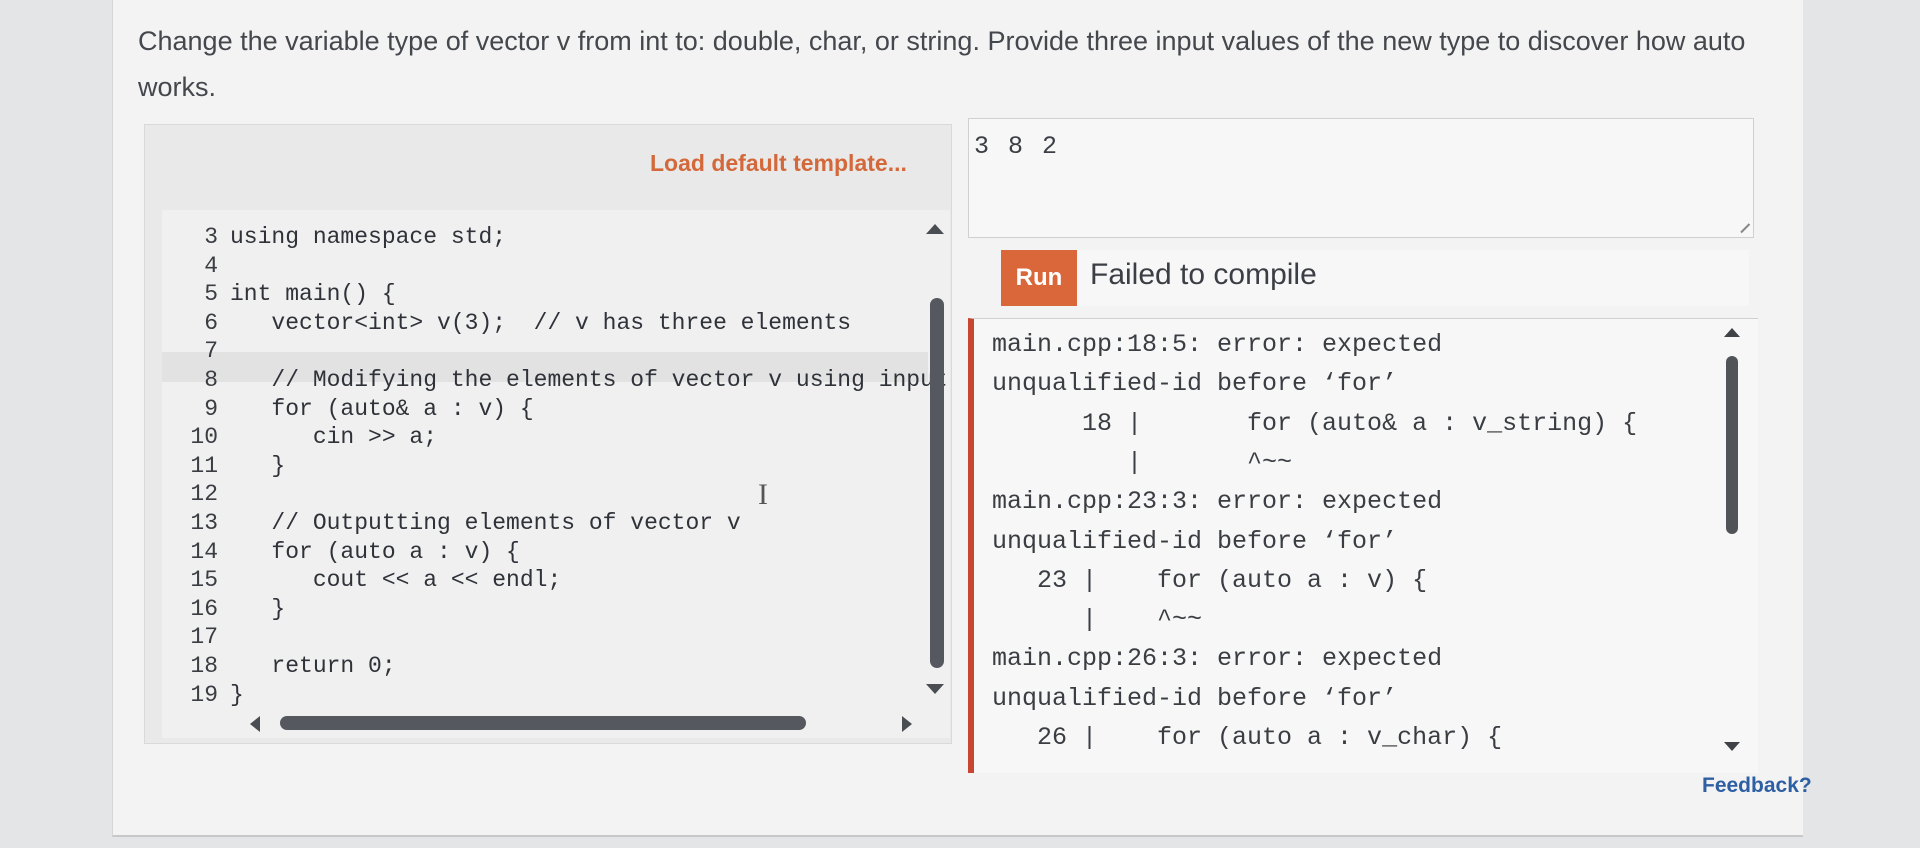 This screenshot has width=1920, height=848. What do you see at coordinates (382, 408) in the screenshot?
I see `code-text: for (auto& a : v) {` at bounding box center [382, 408].